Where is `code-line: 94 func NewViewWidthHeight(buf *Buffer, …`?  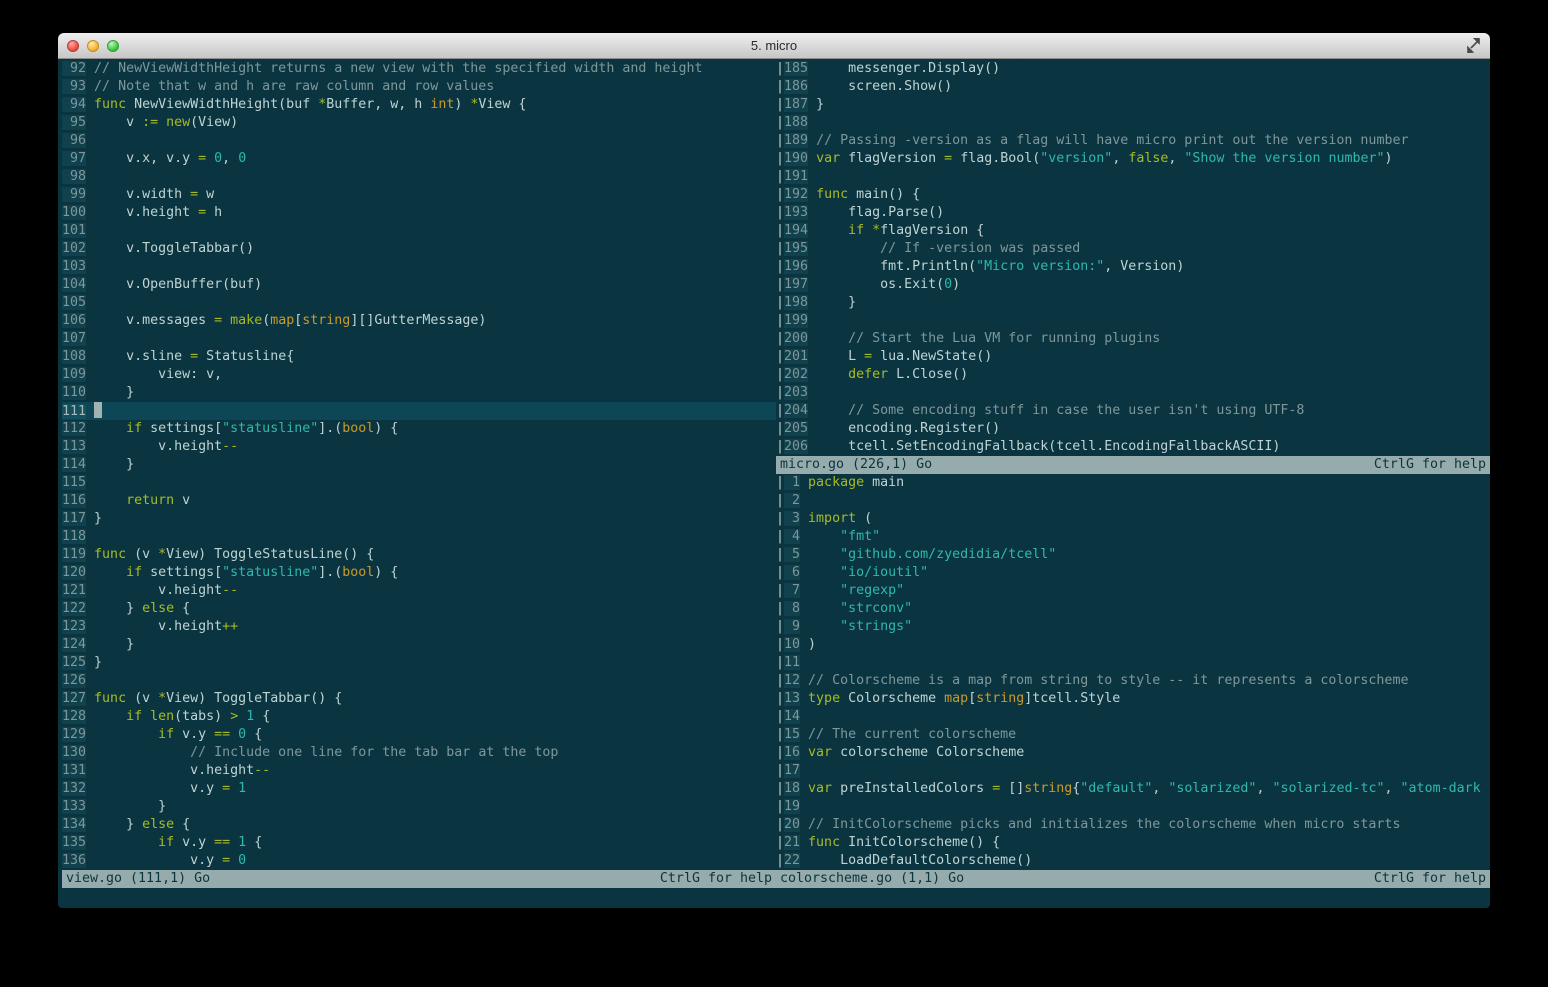 code-line: 94 func NewViewWidthHeight(buf *Buffer, … is located at coordinates (419, 105).